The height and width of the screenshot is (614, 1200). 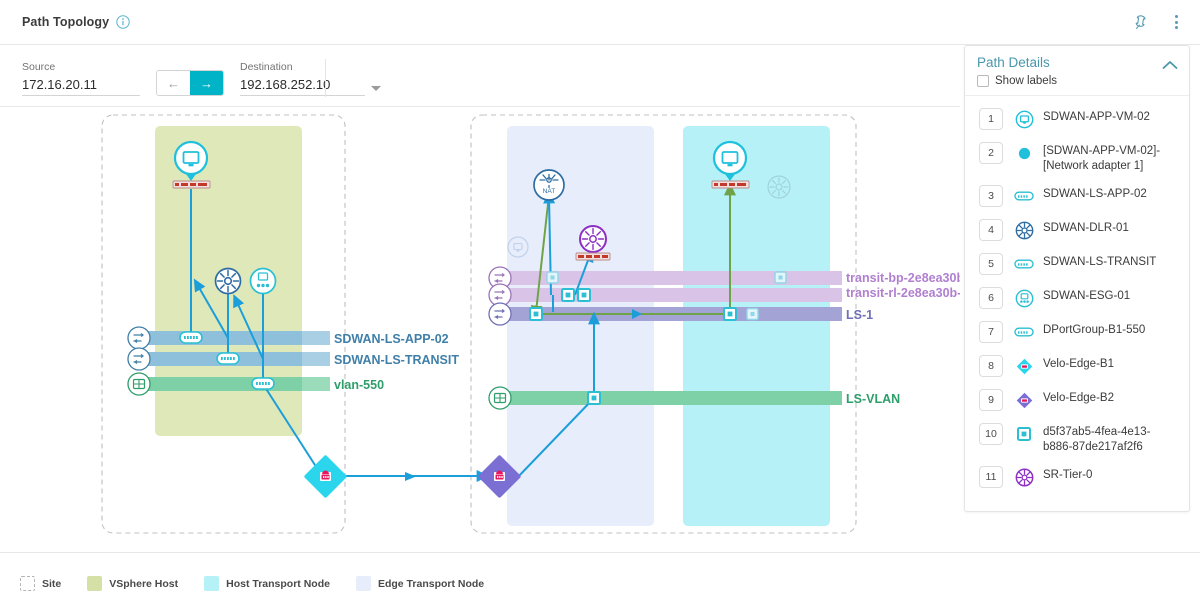 What do you see at coordinates (81, 86) in the screenshot?
I see `source-input` at bounding box center [81, 86].